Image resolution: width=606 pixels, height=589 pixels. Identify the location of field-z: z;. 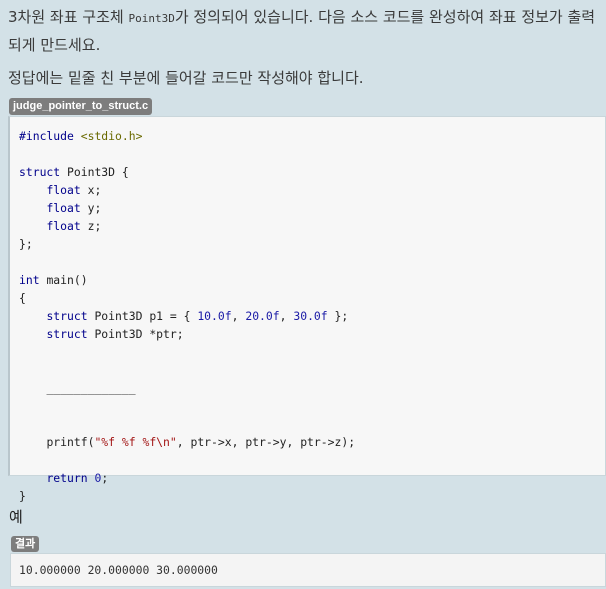
(94, 226).